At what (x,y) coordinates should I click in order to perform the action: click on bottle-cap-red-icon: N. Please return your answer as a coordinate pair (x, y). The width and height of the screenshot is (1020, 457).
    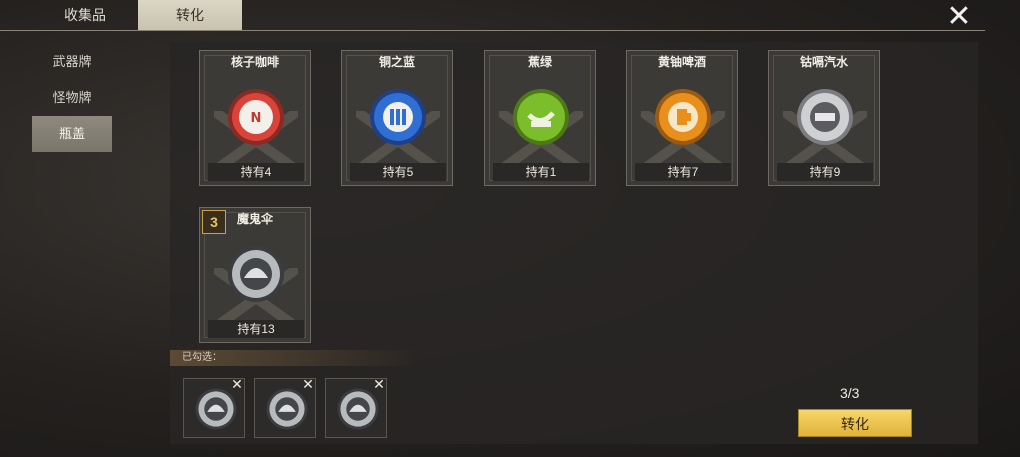
    Looking at the image, I should click on (256, 117).